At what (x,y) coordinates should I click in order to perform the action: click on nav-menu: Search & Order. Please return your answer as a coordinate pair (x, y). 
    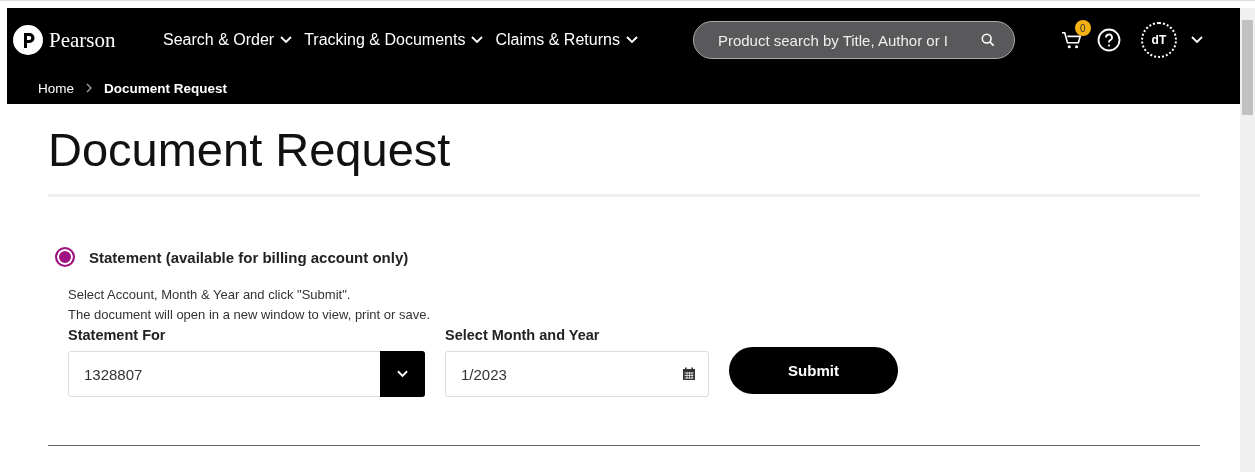
    Looking at the image, I should click on (228, 40).